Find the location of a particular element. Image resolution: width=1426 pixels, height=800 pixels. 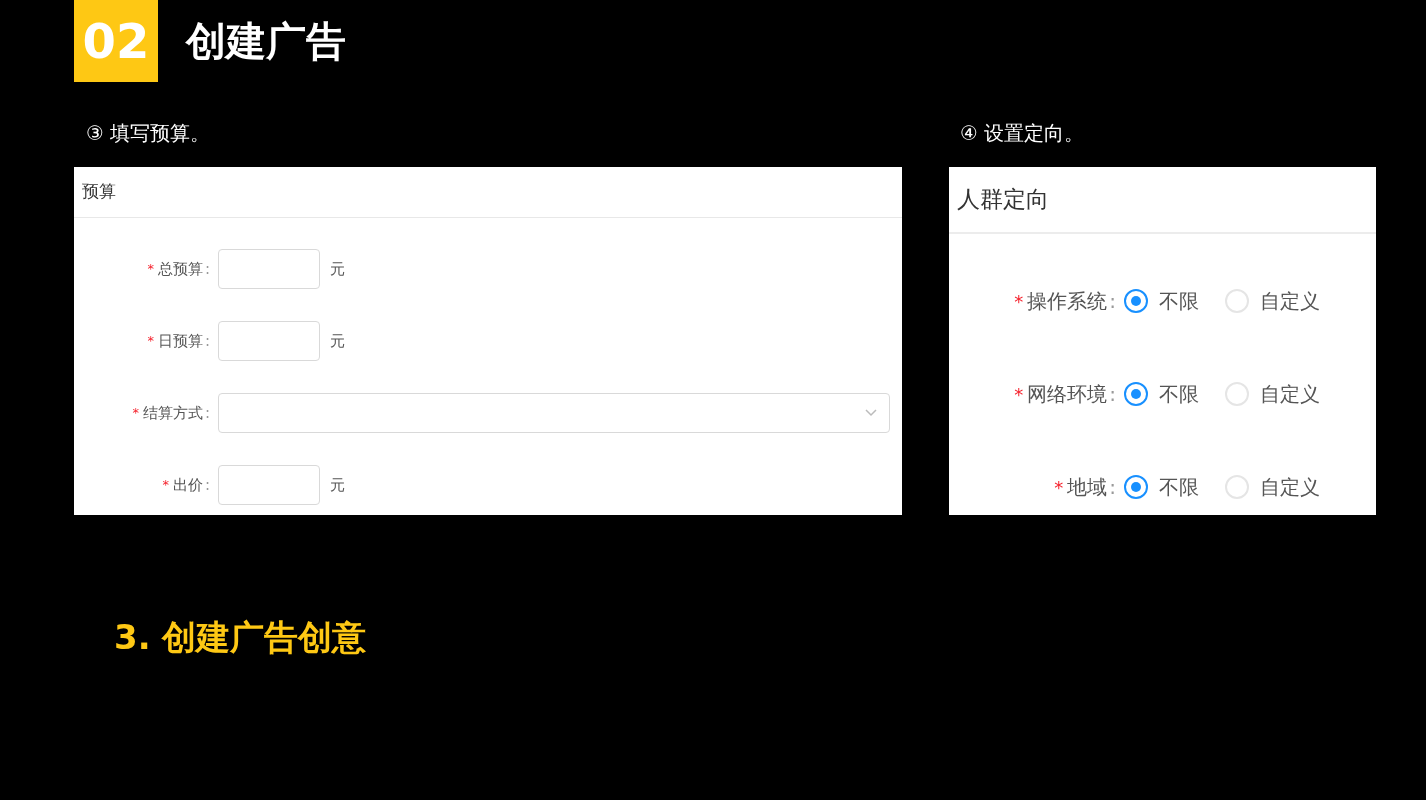

chevron-down-icon is located at coordinates (871, 413).